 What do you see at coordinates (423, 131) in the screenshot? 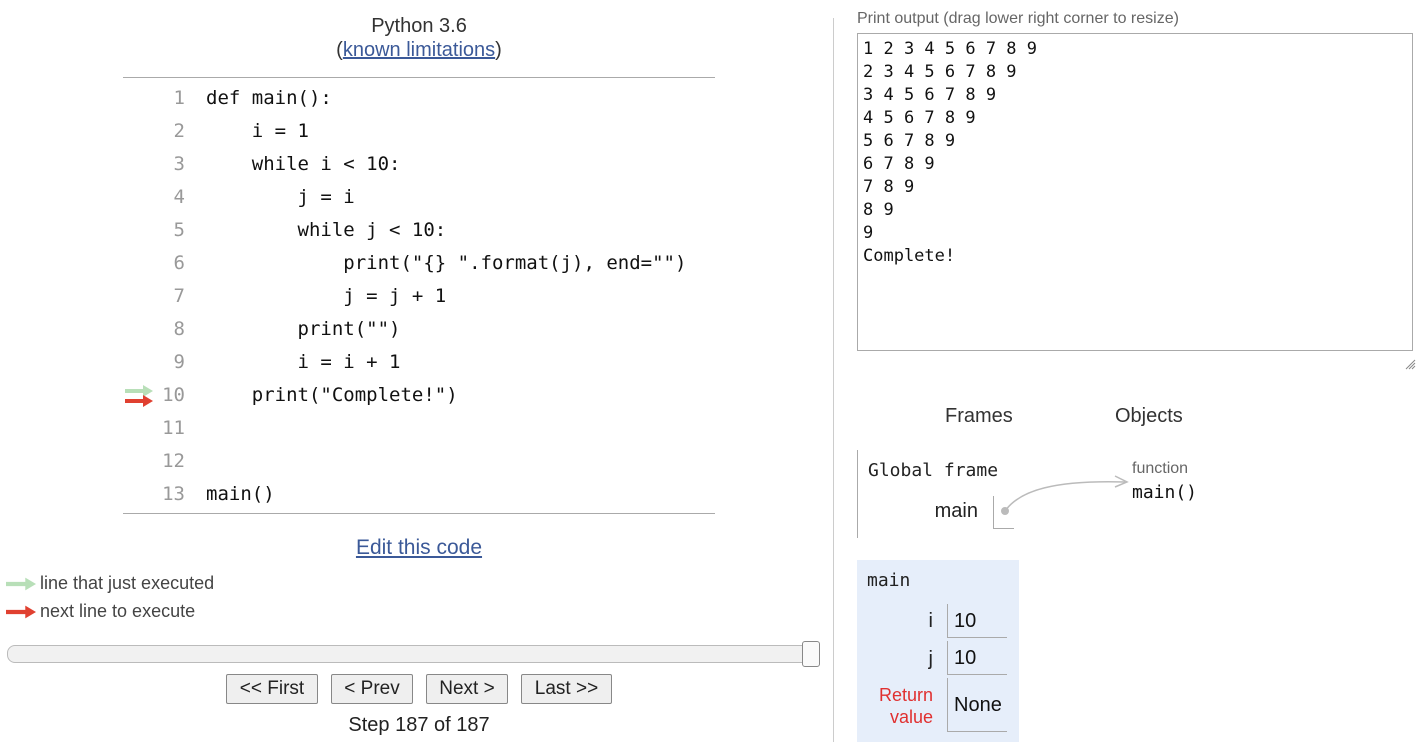
I see `code-line: 2 i = 1` at bounding box center [423, 131].